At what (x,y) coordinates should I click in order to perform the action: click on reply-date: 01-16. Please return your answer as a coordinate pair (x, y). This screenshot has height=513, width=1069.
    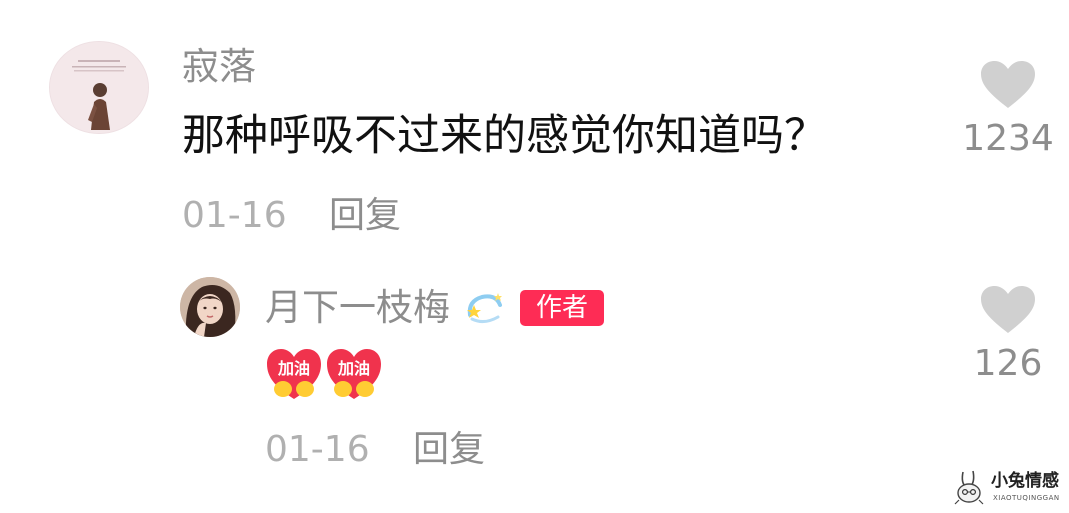
    Looking at the image, I should click on (317, 449).